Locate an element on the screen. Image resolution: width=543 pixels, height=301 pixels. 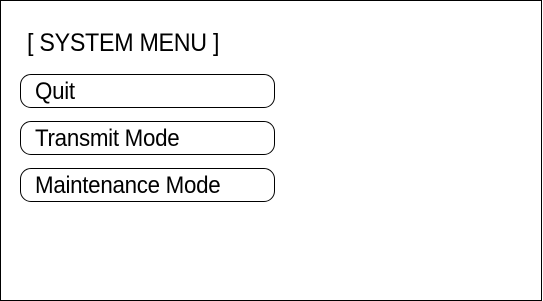
transmit-mode-button-label: Transmit Mode is located at coordinates (107, 138).